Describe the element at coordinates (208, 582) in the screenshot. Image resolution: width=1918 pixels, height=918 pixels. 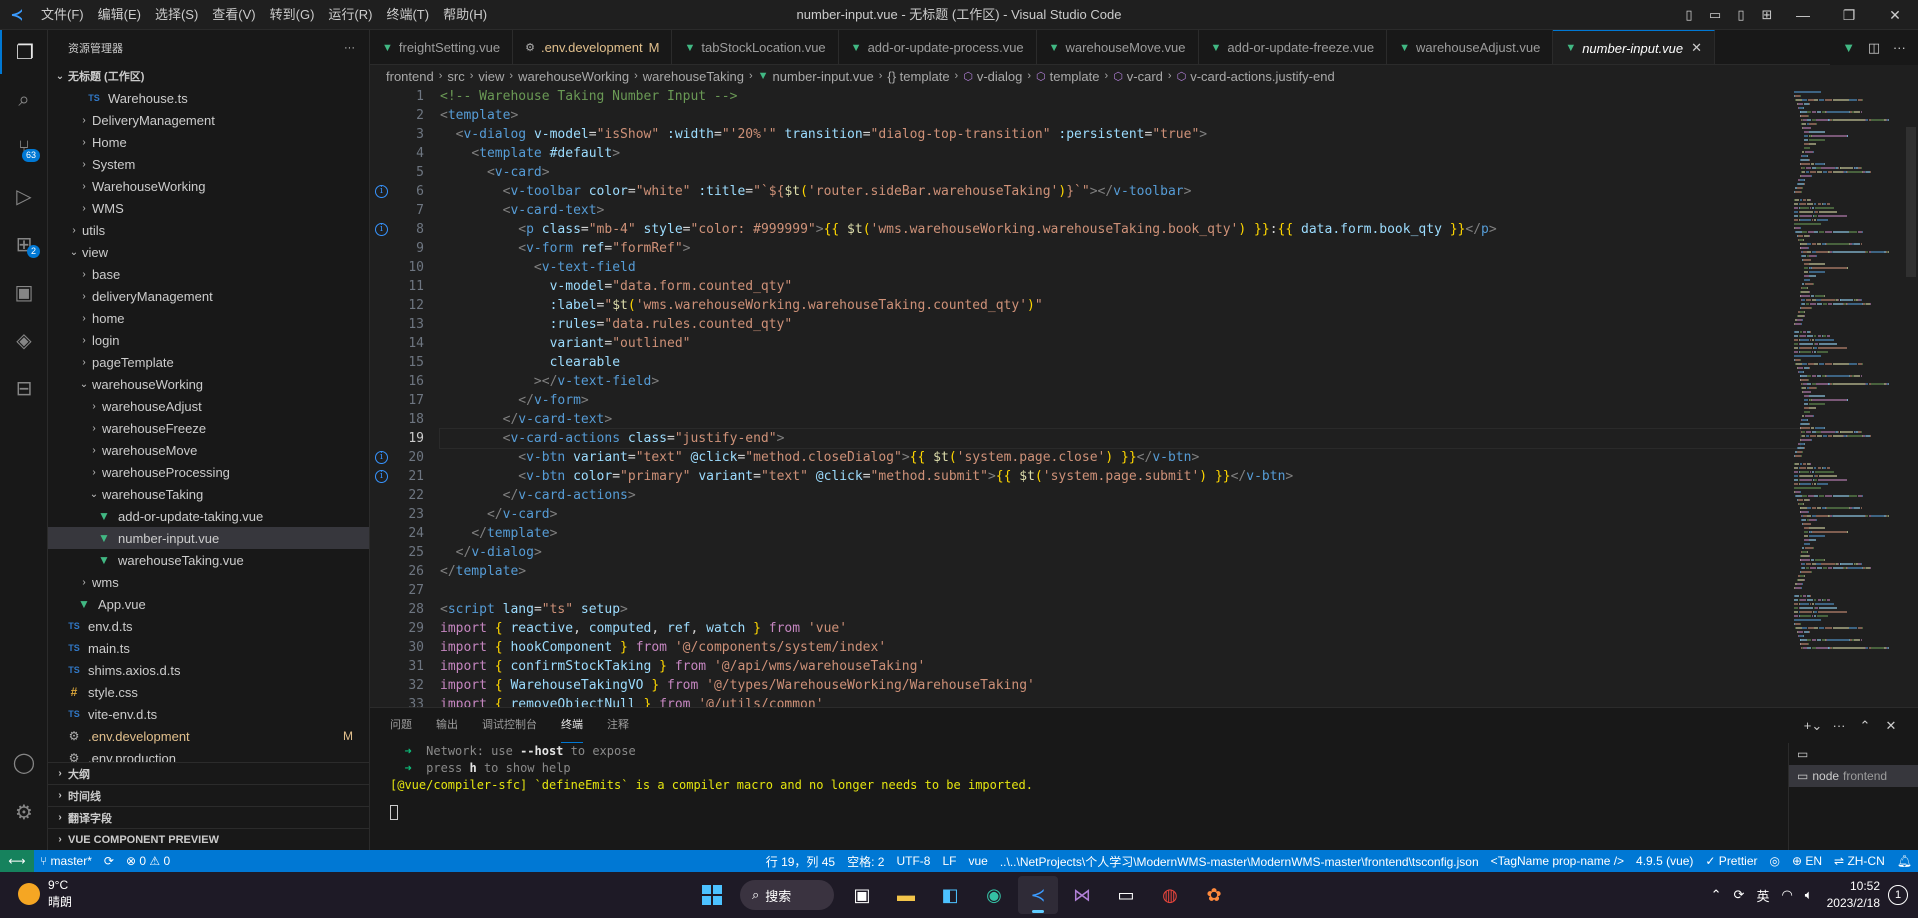
I see `folder-item: › wms` at that location.